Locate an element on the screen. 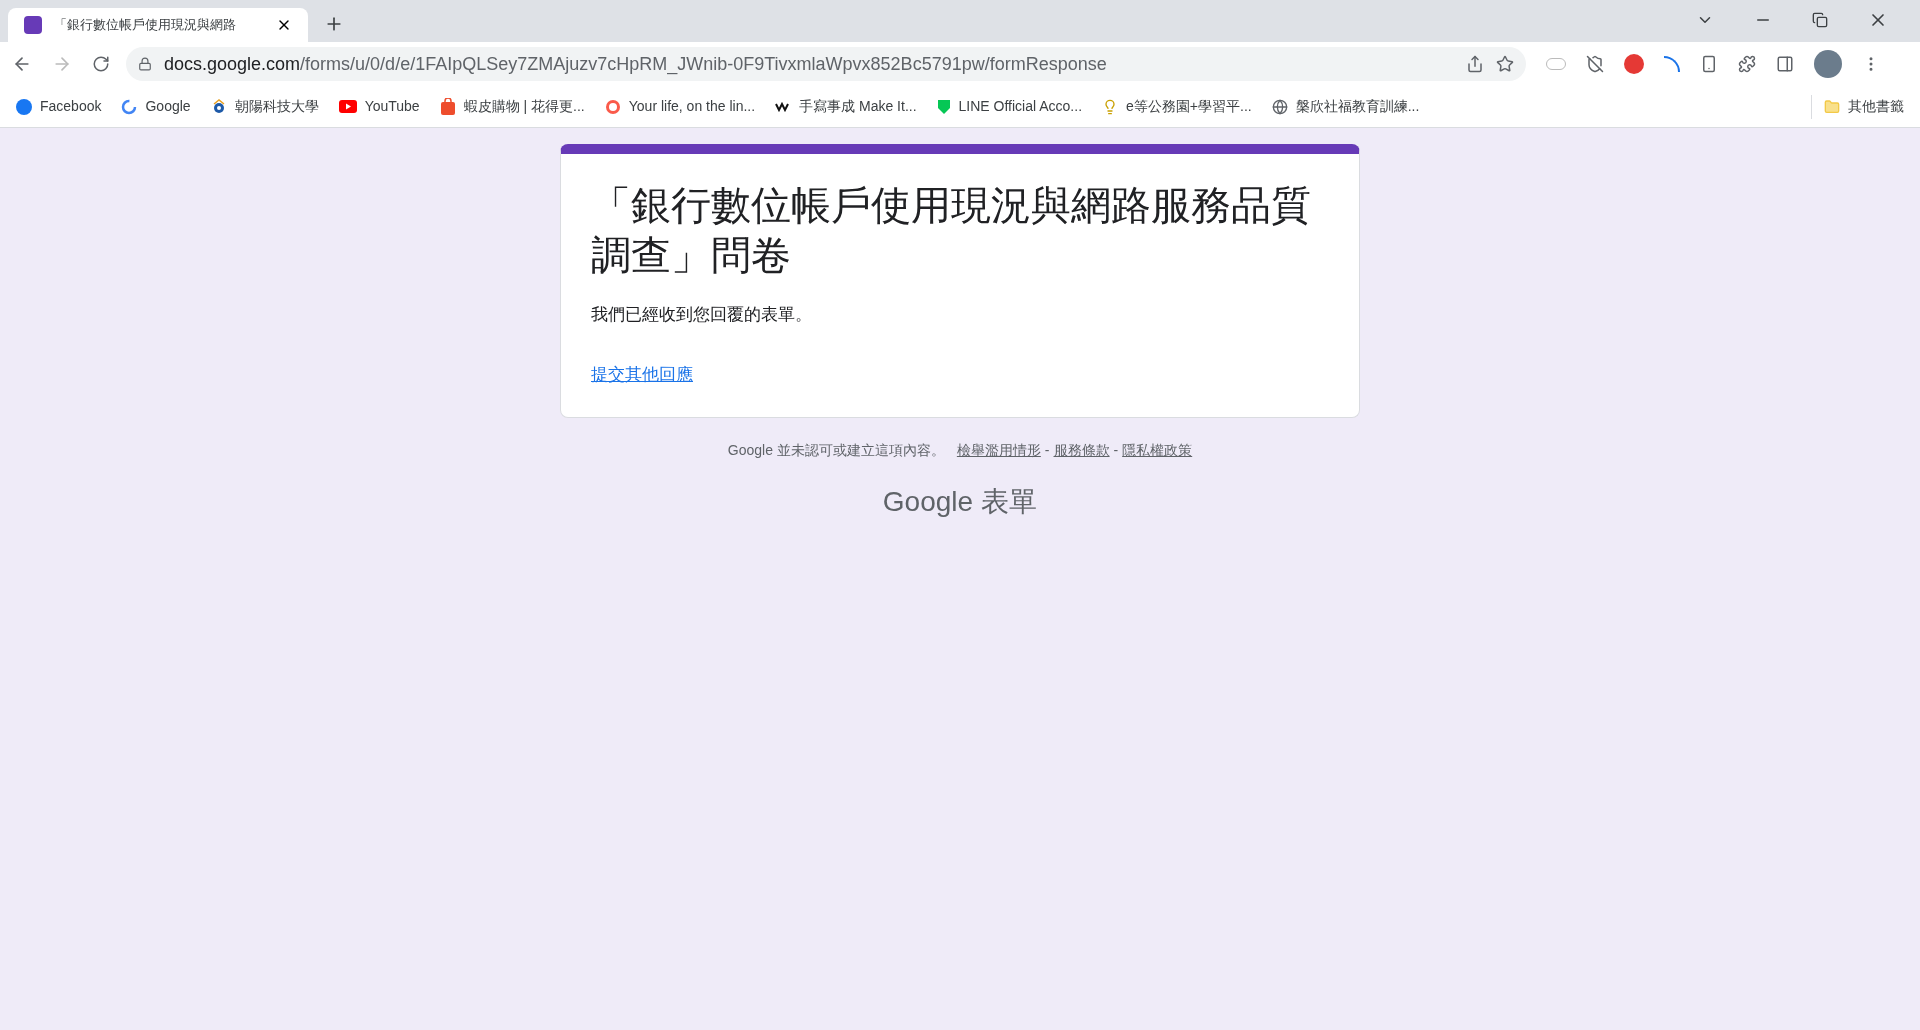 This screenshot has width=1920, height=1030. google-icon is located at coordinates (129, 106).